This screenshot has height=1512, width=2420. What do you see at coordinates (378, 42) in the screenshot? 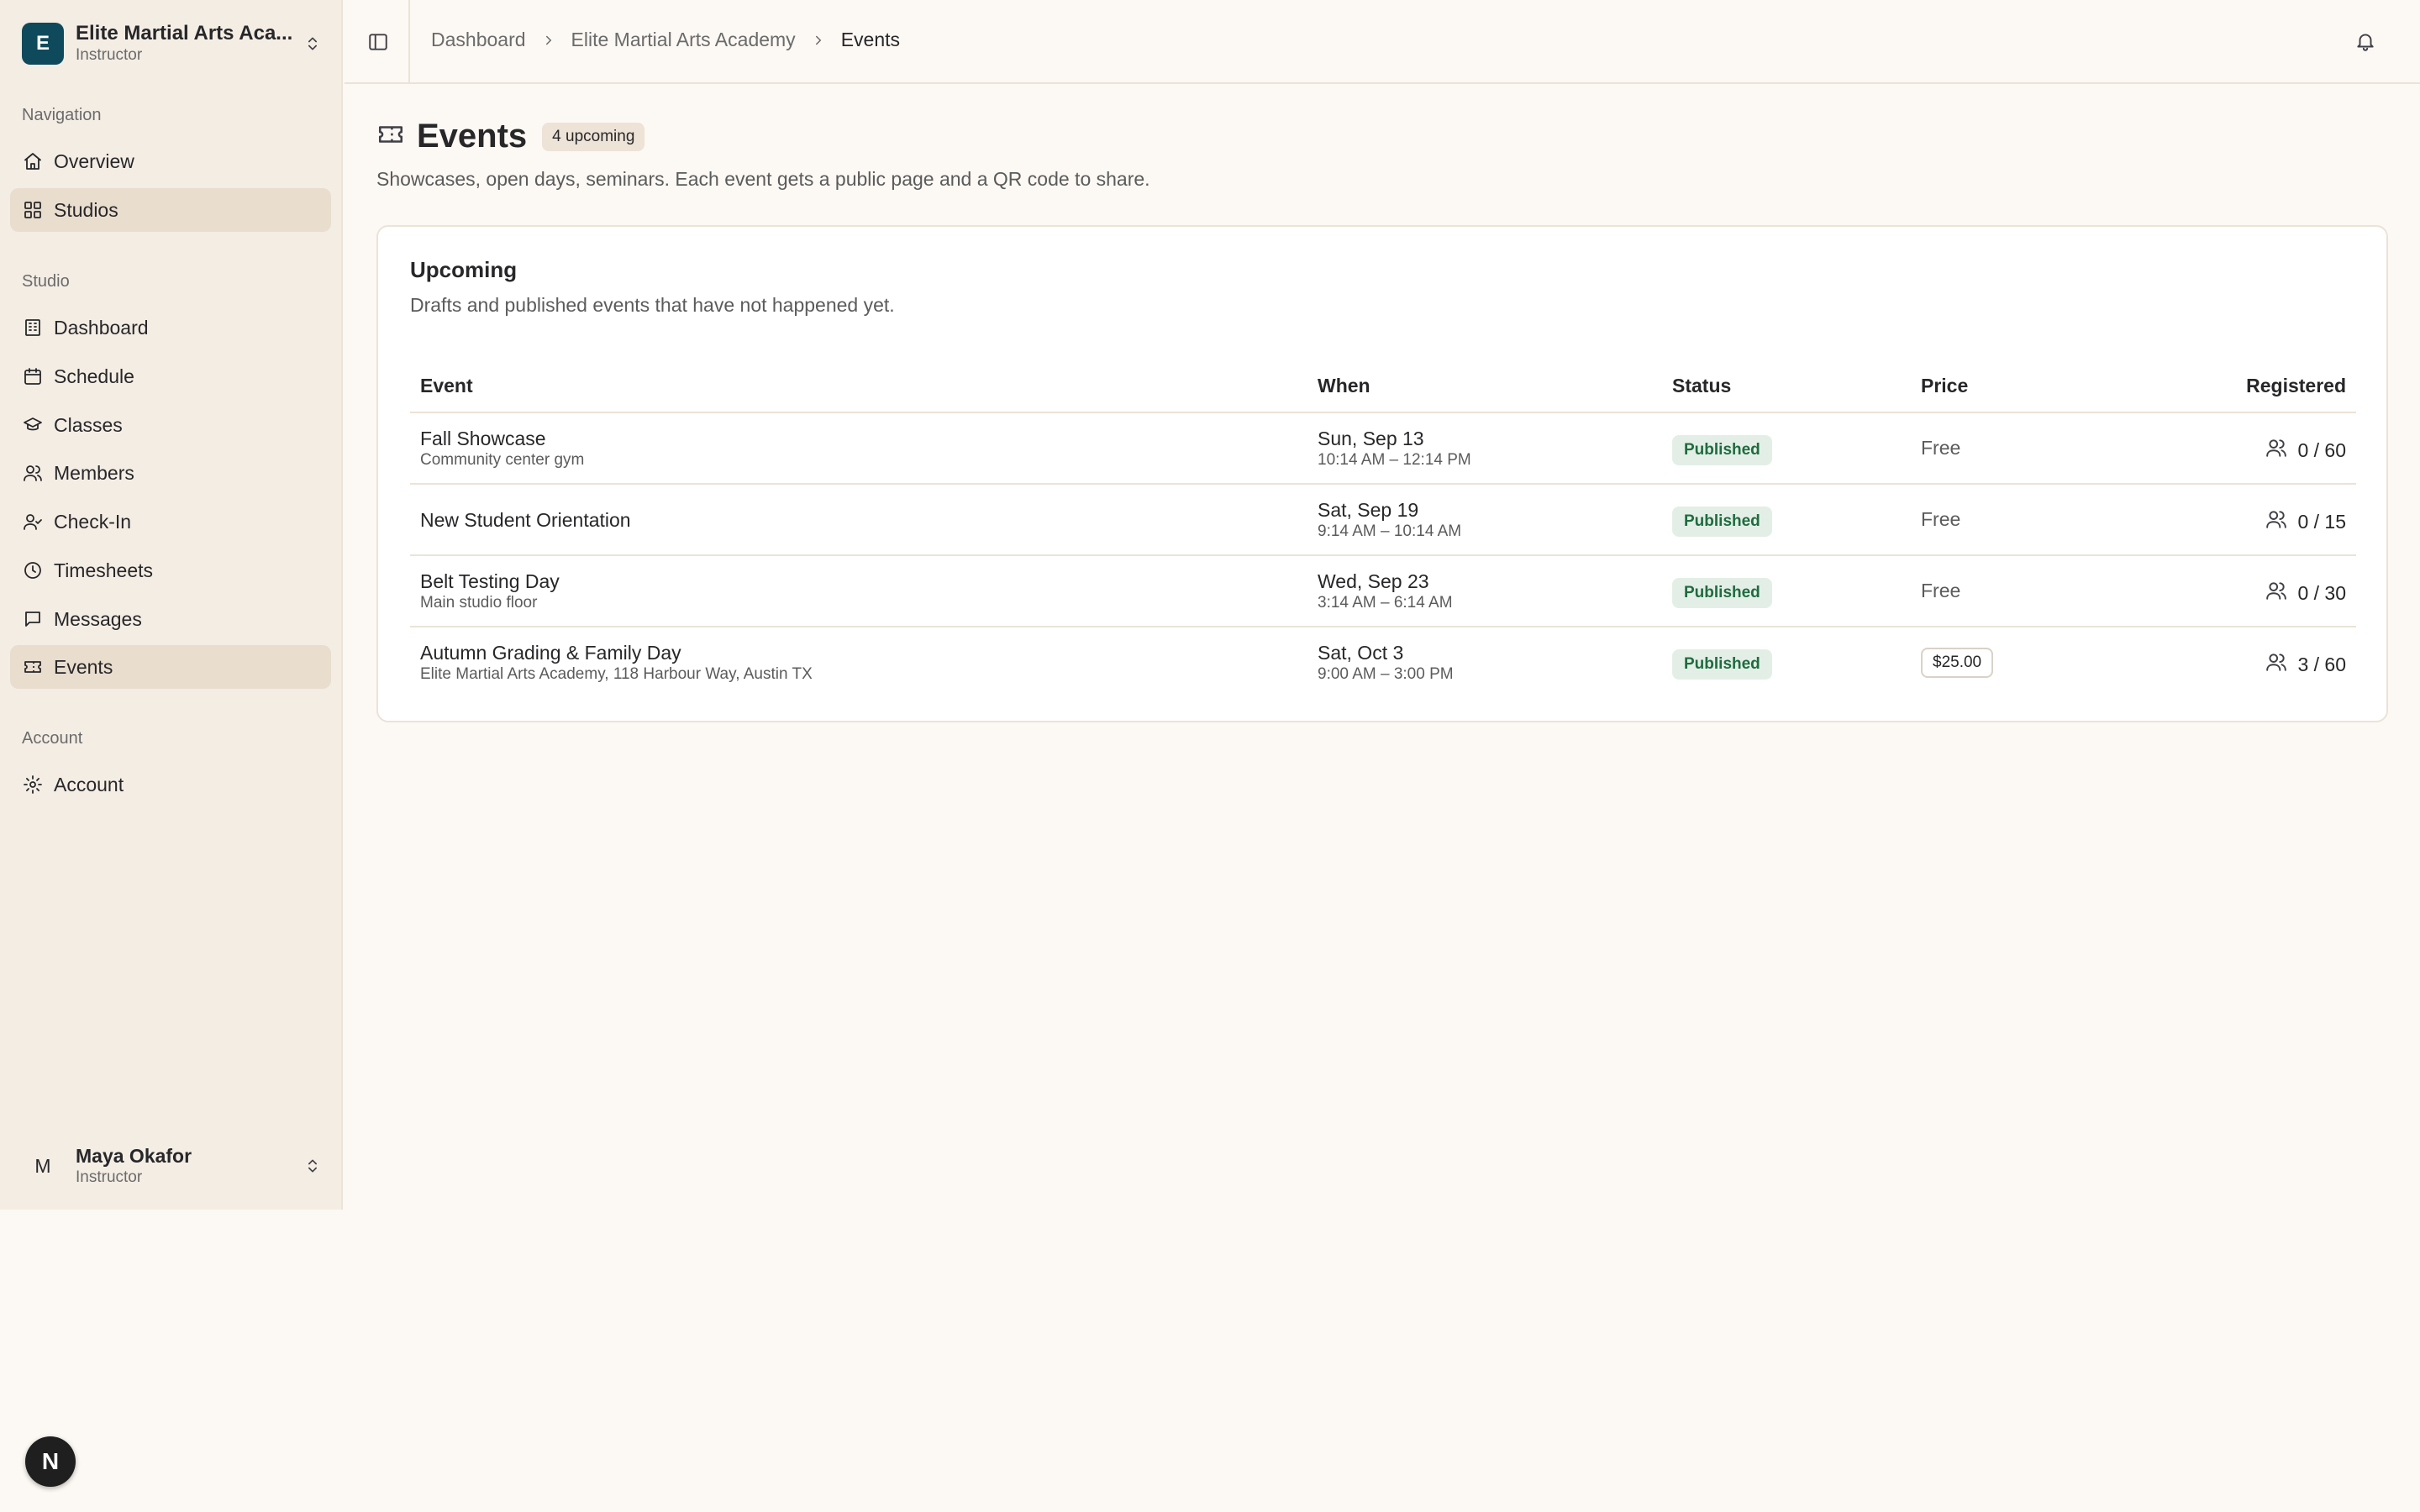
I see `sidebar-toggle-icon` at bounding box center [378, 42].